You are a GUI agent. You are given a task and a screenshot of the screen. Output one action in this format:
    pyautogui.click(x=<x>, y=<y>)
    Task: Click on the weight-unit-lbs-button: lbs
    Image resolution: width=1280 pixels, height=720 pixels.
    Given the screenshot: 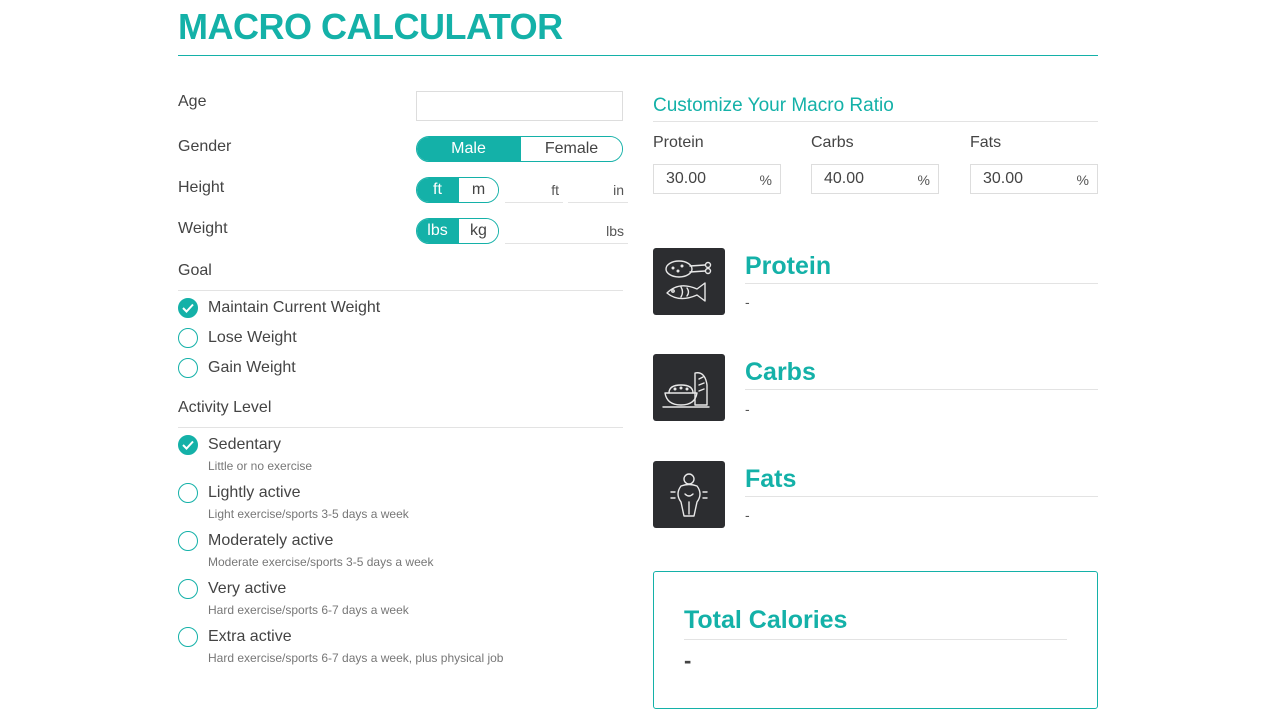 What is the action you would take?
    pyautogui.click(x=437, y=231)
    